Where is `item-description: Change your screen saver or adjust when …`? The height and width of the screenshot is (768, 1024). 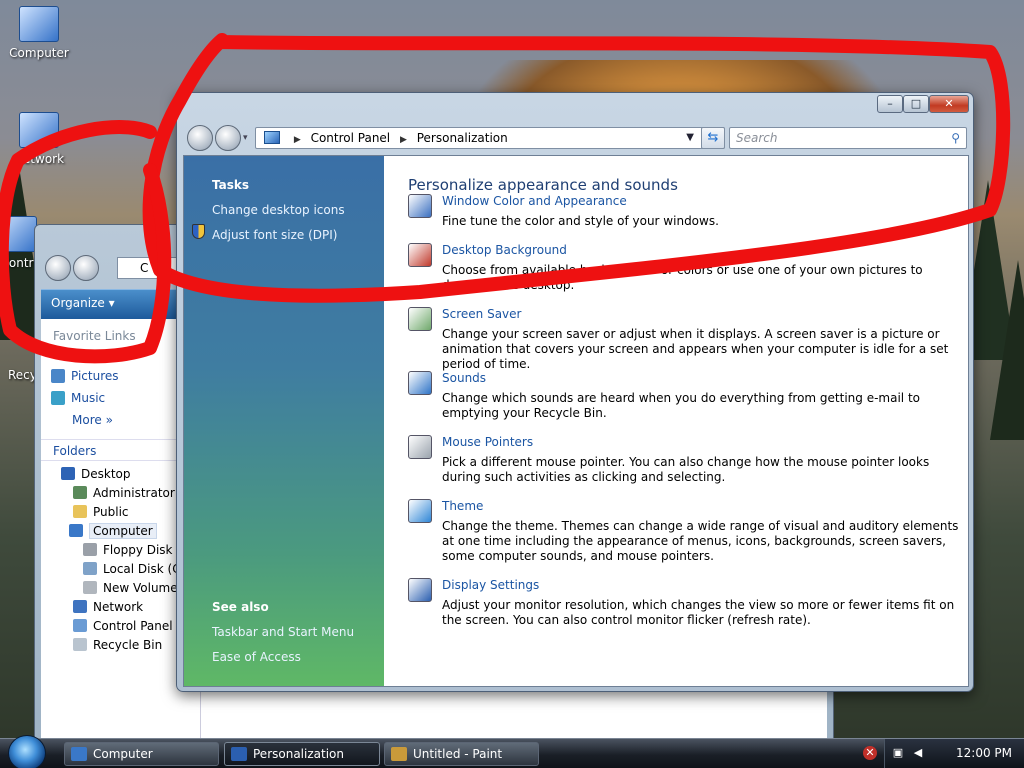
item-description: Change your screen saver or adjust when … is located at coordinates (695, 349).